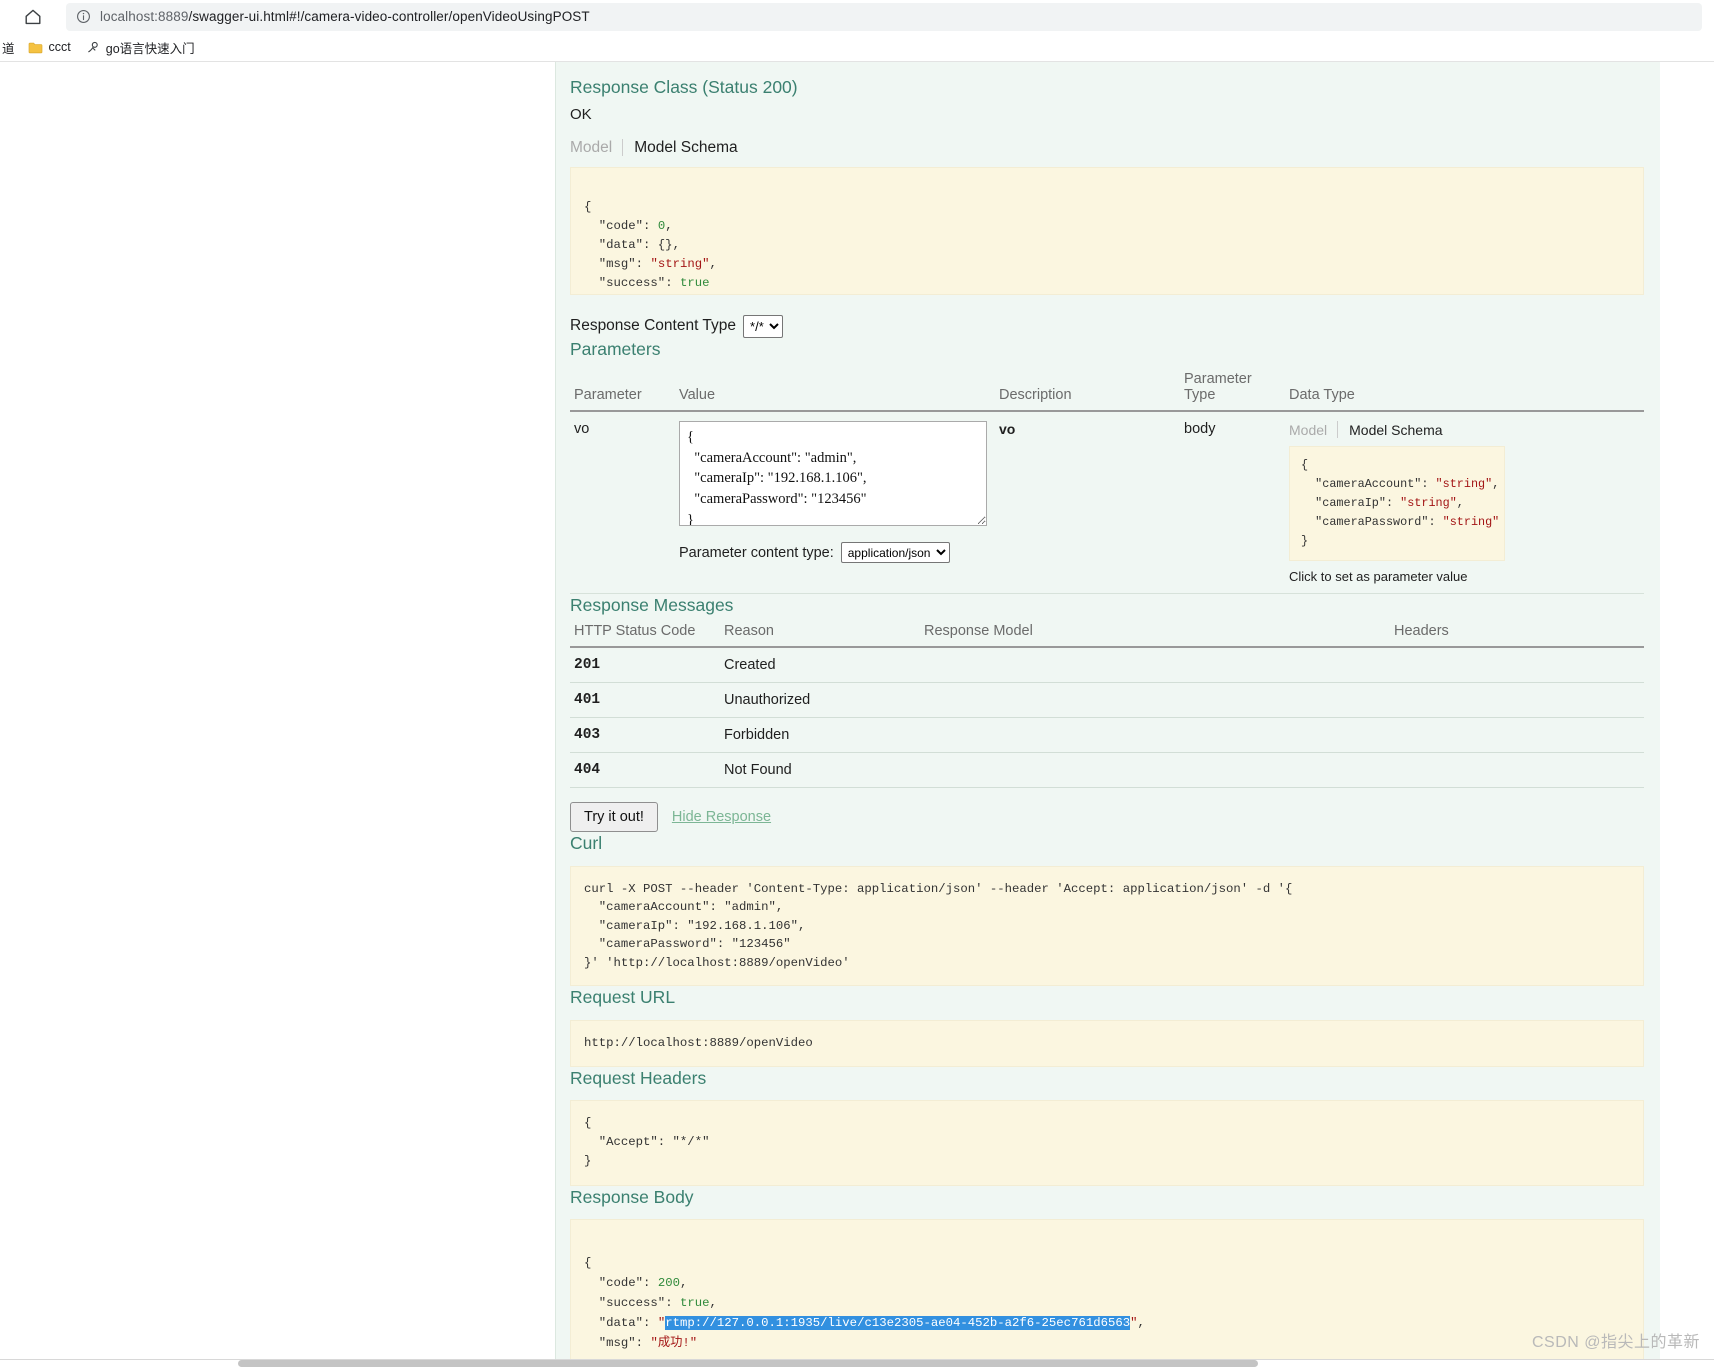 This screenshot has width=1714, height=1367. What do you see at coordinates (1463, 430) in the screenshot?
I see `data-type-tabs: Model Model Schema` at bounding box center [1463, 430].